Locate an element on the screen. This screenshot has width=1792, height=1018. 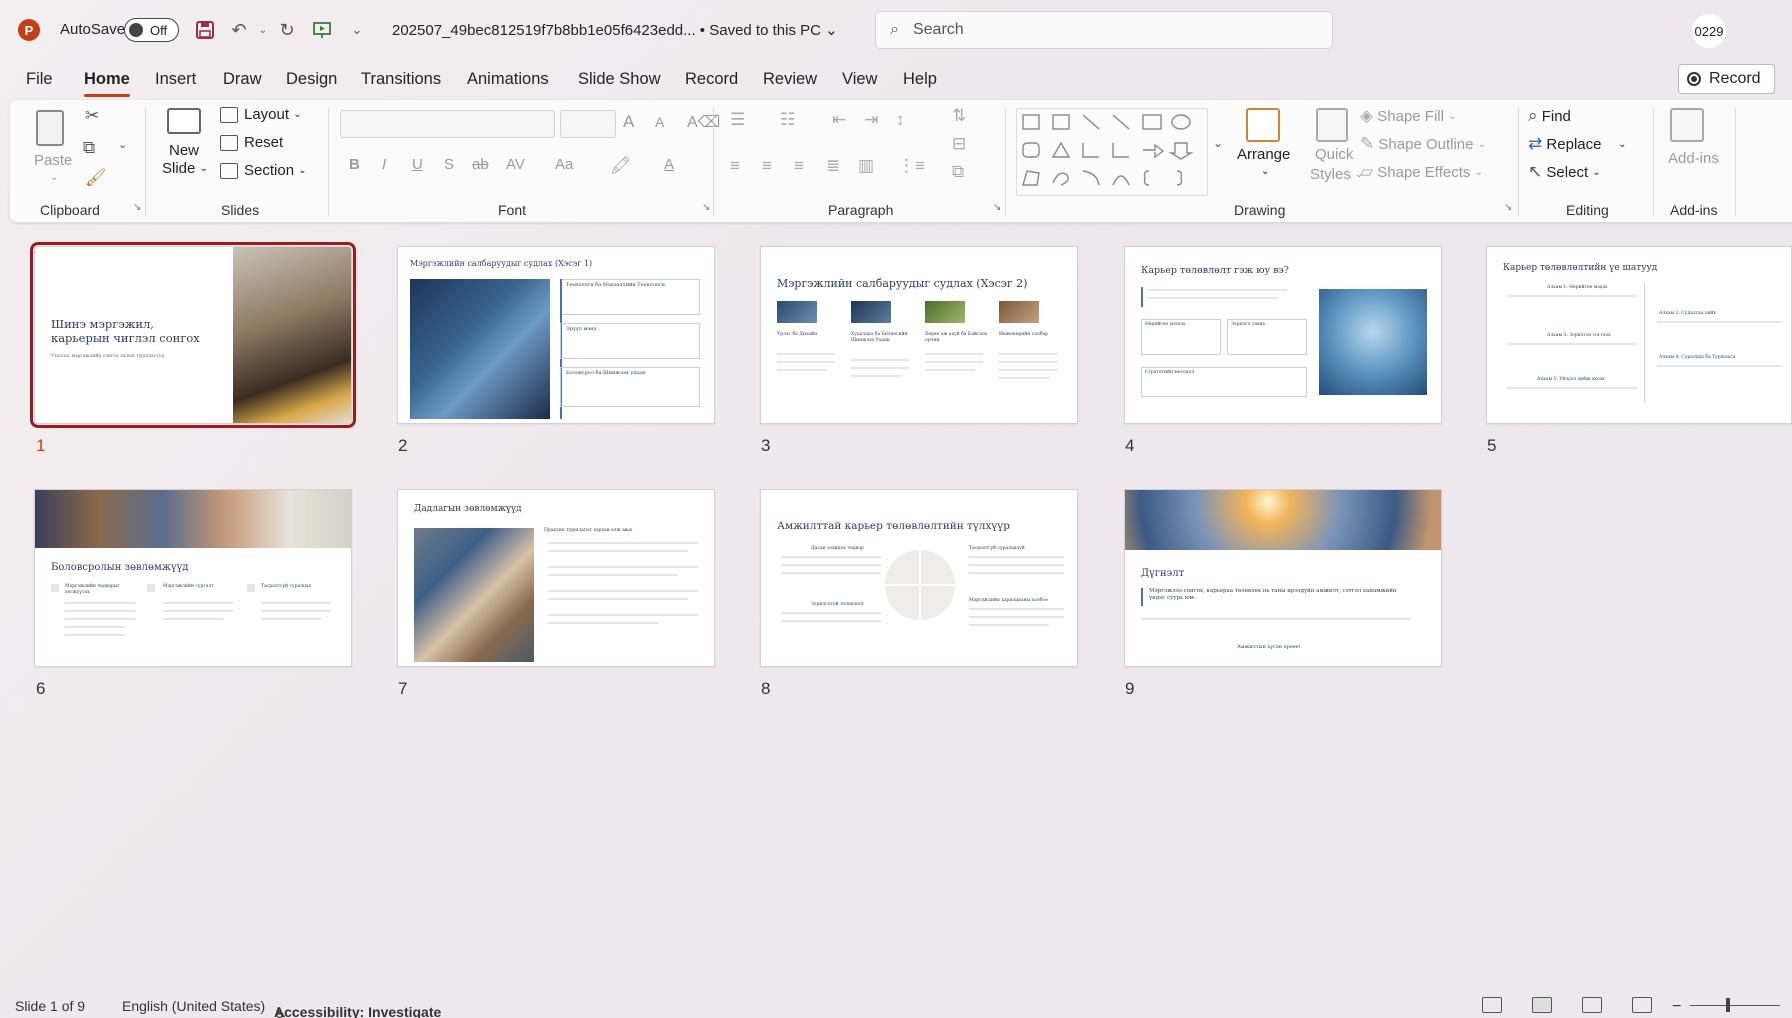
paste-dropdown-icon: ⌄ is located at coordinates (54, 177).